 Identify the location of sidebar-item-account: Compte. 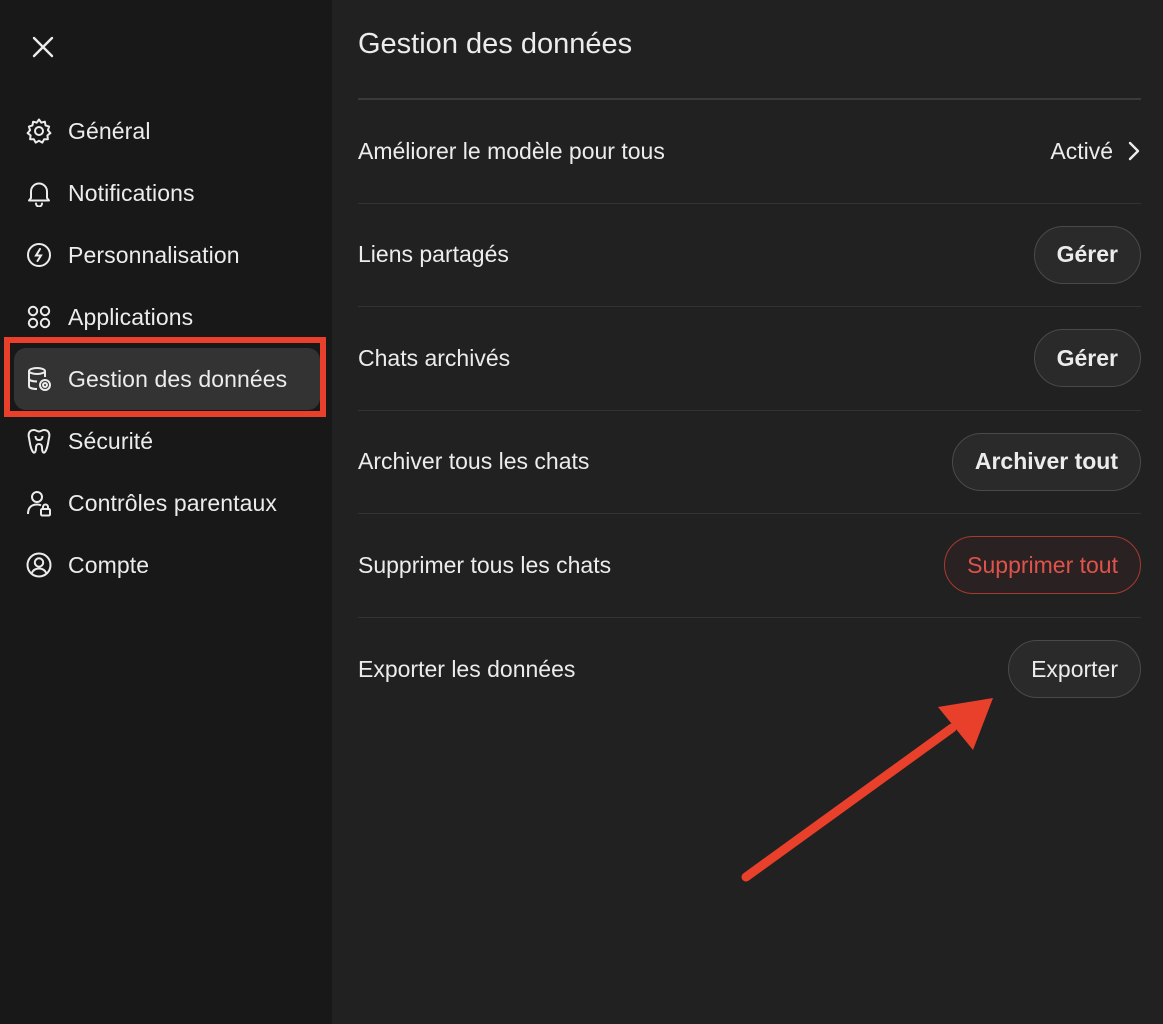
(166, 565).